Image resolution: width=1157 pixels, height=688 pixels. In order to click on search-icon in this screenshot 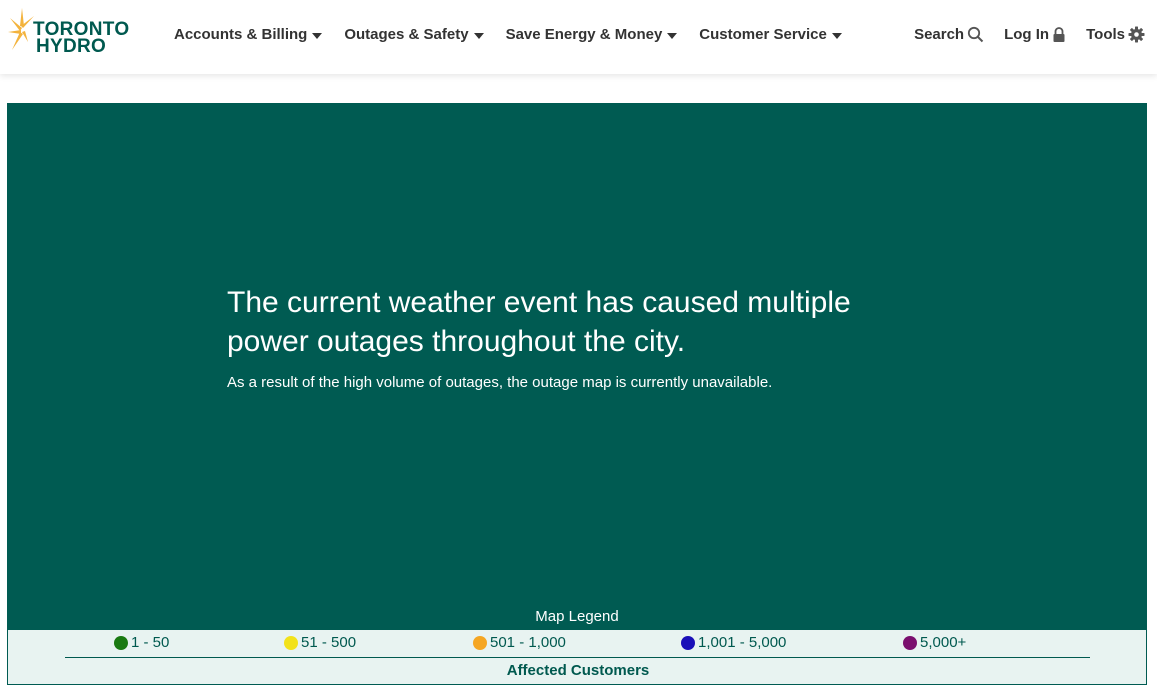, I will do `click(976, 34)`.